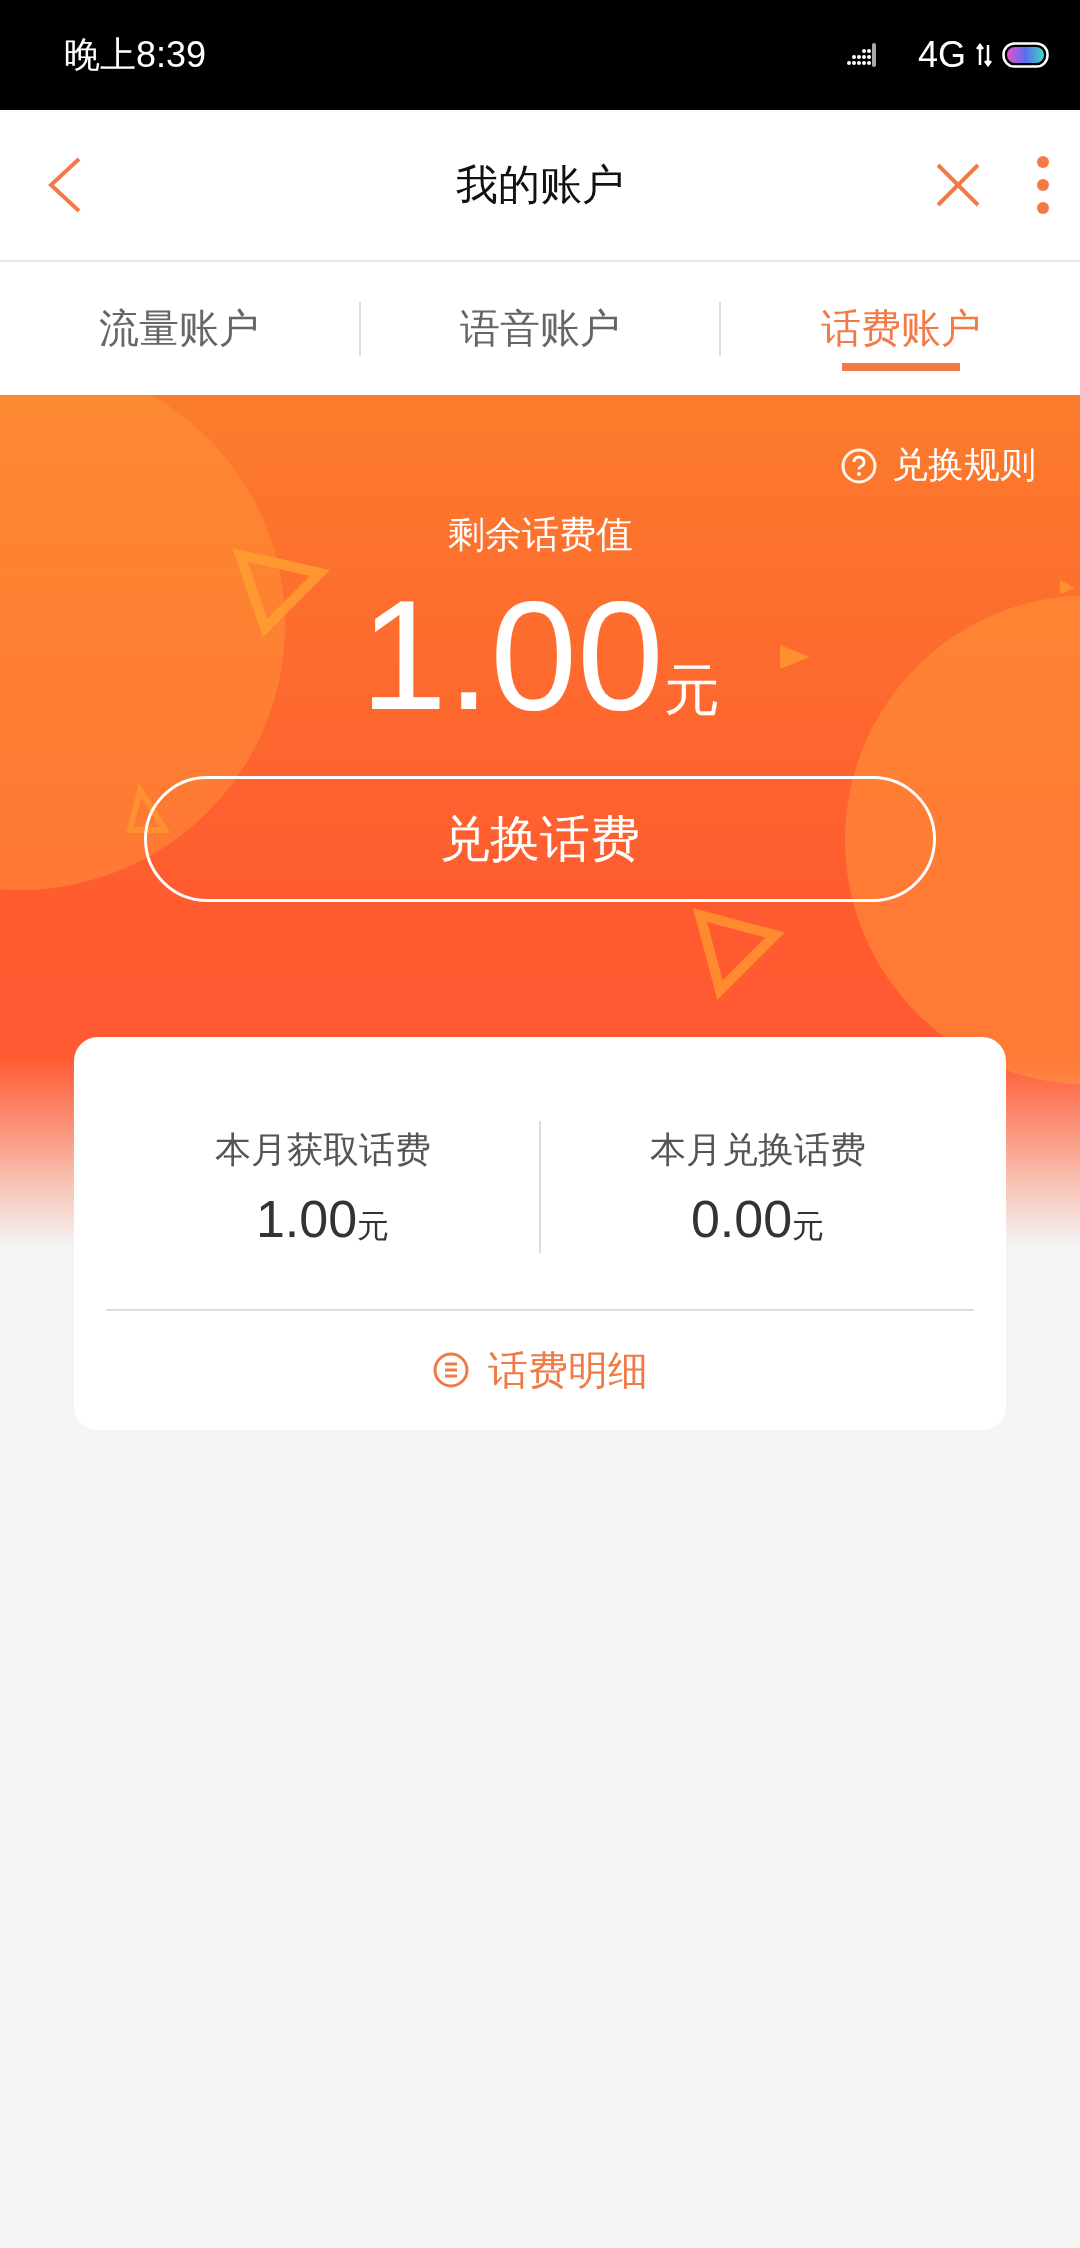 The image size is (1080, 2248). What do you see at coordinates (741, 1218) in the screenshot?
I see `stat-amount: 0.00` at bounding box center [741, 1218].